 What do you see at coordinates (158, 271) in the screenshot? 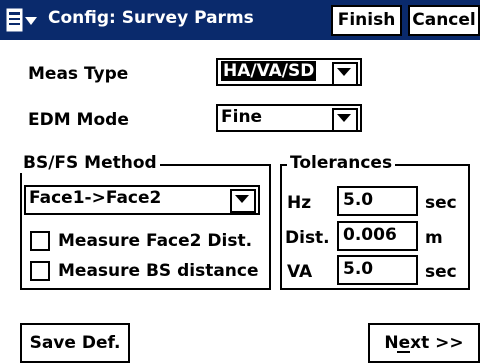
I see `measure-bs-distance-label: Measure BS distance` at bounding box center [158, 271].